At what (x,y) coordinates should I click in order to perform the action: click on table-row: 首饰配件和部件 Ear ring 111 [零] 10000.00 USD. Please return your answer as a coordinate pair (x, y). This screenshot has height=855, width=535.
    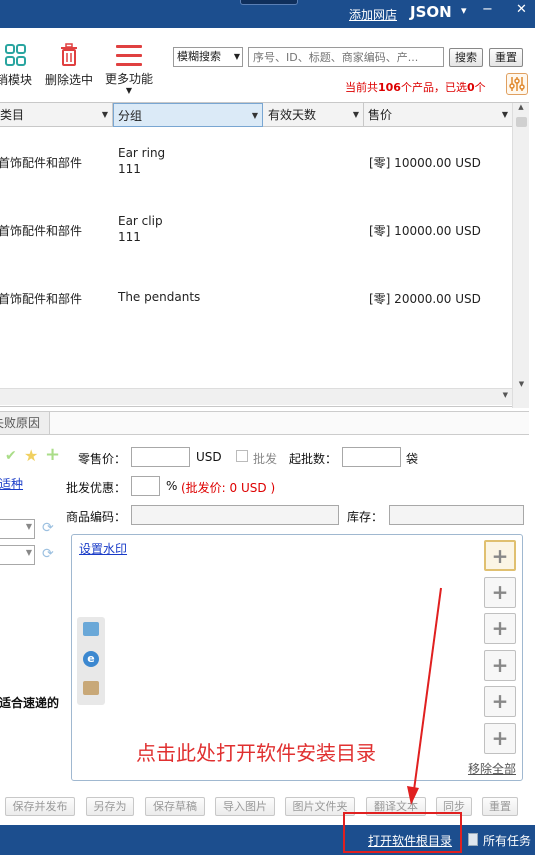
    Looking at the image, I should click on (256, 175).